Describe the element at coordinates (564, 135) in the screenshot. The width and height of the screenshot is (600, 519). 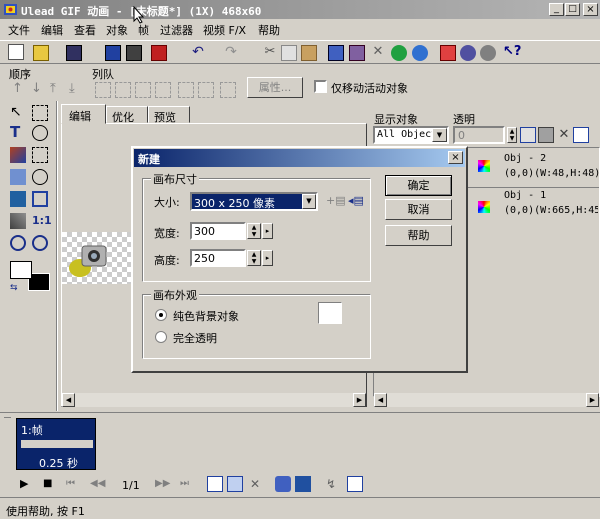
I see `object-delete-icon: ✕` at that location.